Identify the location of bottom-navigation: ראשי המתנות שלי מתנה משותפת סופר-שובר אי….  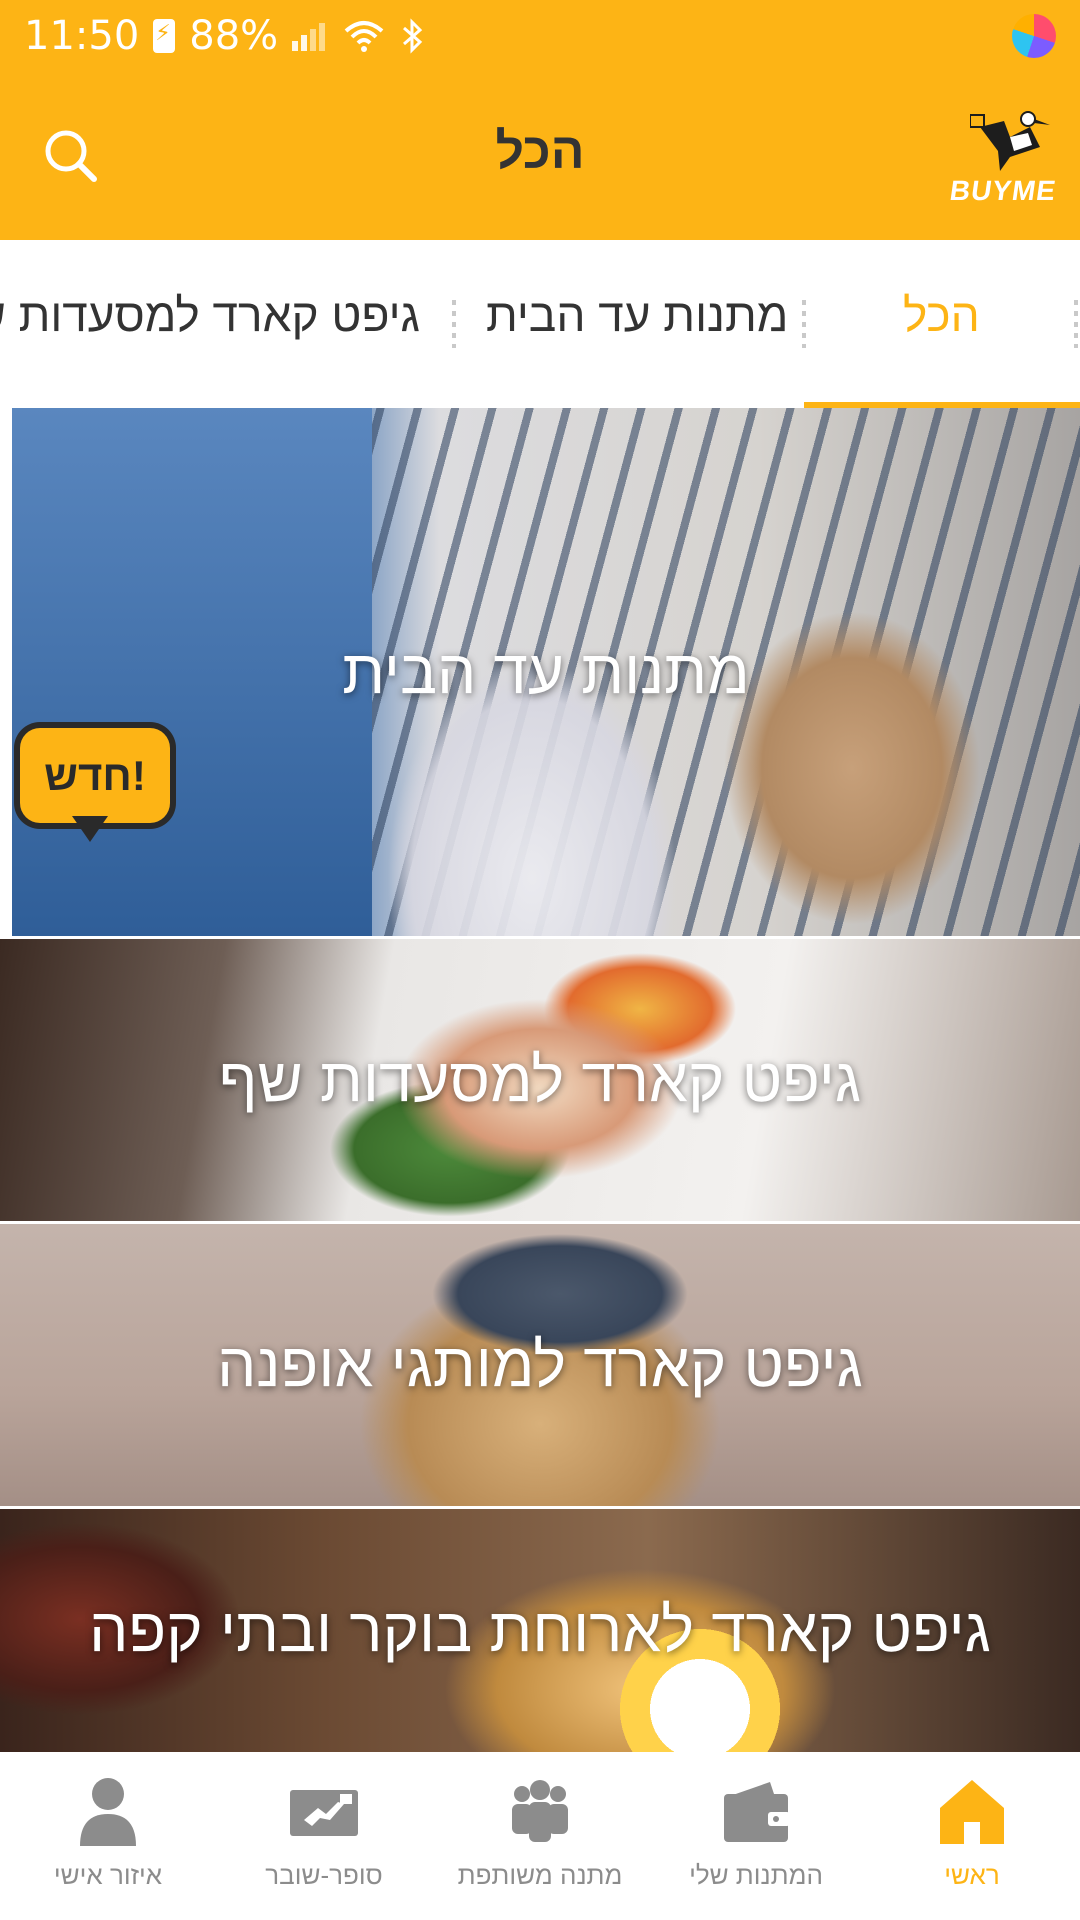
(540, 1836).